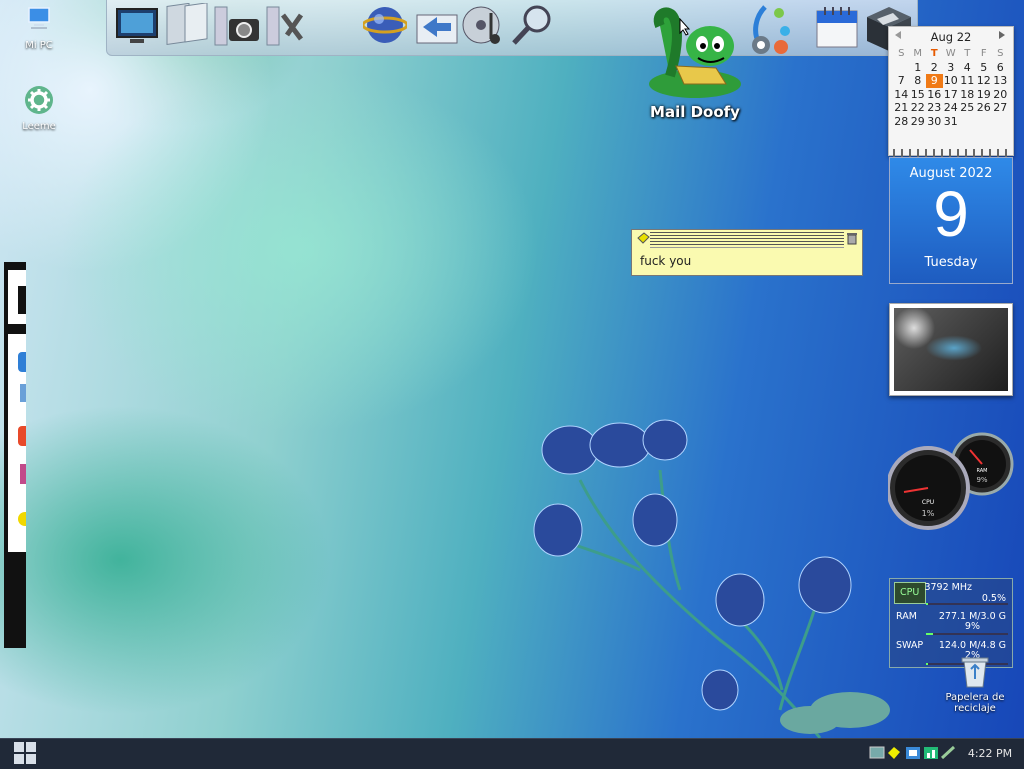 This screenshot has height=769, width=1024. What do you see at coordinates (934, 95) in the screenshot?
I see `calendar-day: 16` at bounding box center [934, 95].